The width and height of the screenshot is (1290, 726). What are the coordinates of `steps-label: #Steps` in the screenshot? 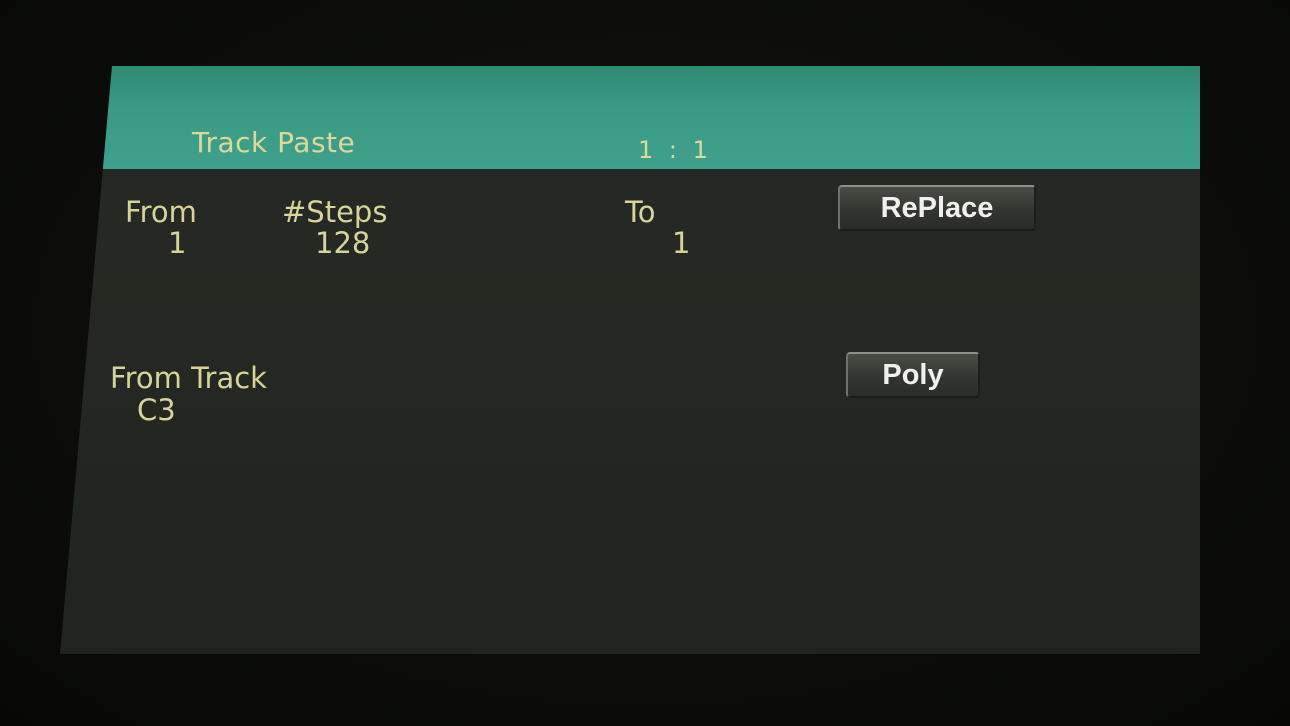 It's located at (335, 212).